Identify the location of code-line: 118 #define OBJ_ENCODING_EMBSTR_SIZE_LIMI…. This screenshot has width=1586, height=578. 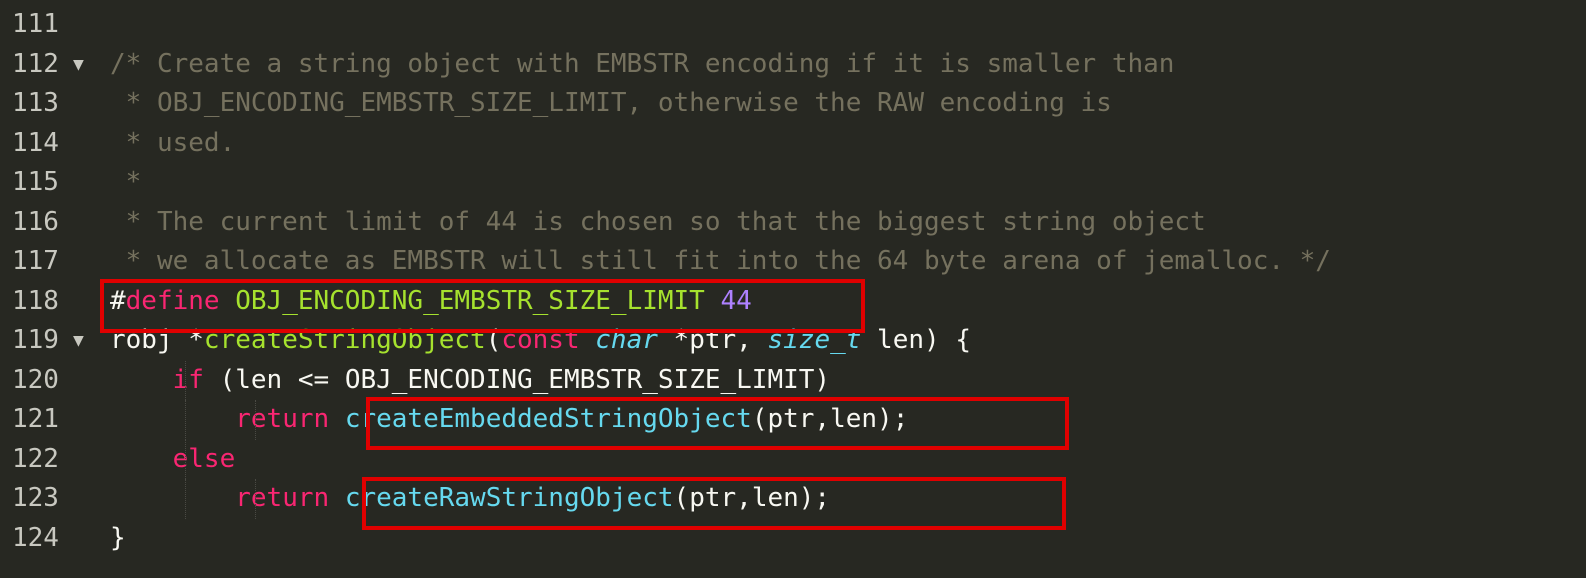
(793, 302).